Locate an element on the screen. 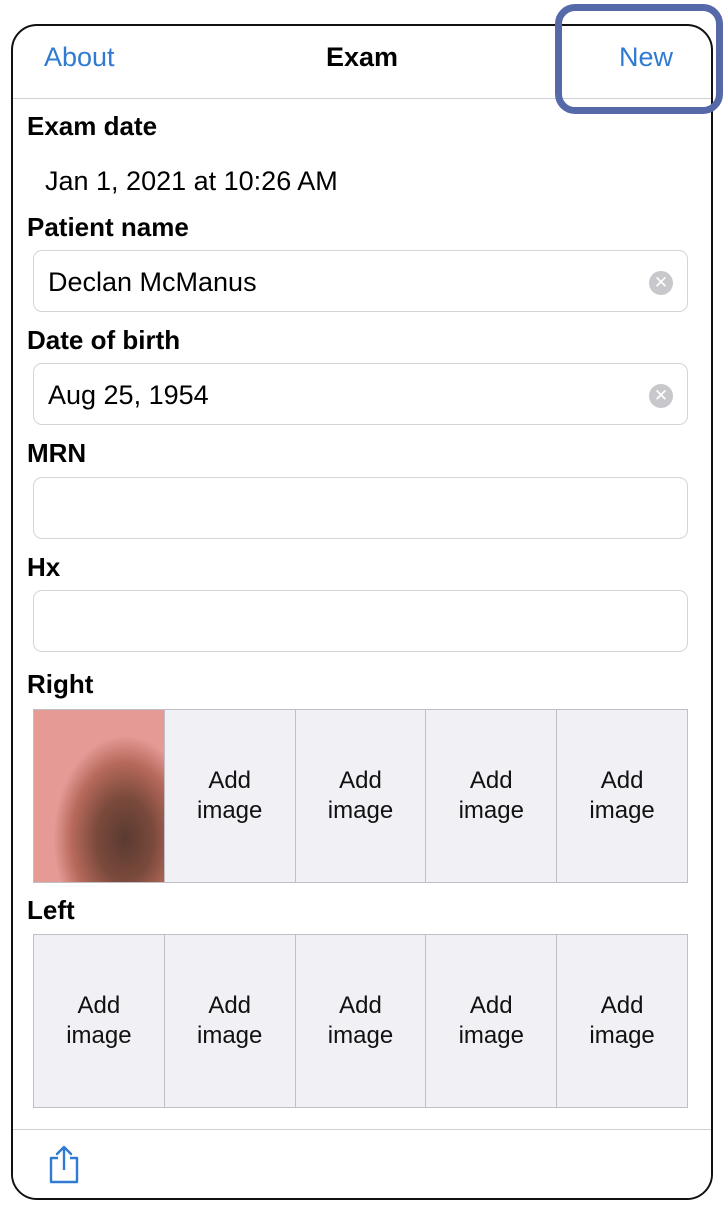 The image size is (727, 1207). hx-field is located at coordinates (360, 621).